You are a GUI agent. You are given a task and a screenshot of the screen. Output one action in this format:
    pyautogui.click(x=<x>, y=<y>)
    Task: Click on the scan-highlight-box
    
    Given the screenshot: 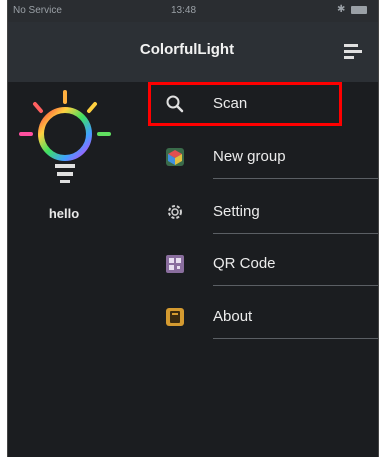 What is the action you would take?
    pyautogui.click(x=245, y=104)
    